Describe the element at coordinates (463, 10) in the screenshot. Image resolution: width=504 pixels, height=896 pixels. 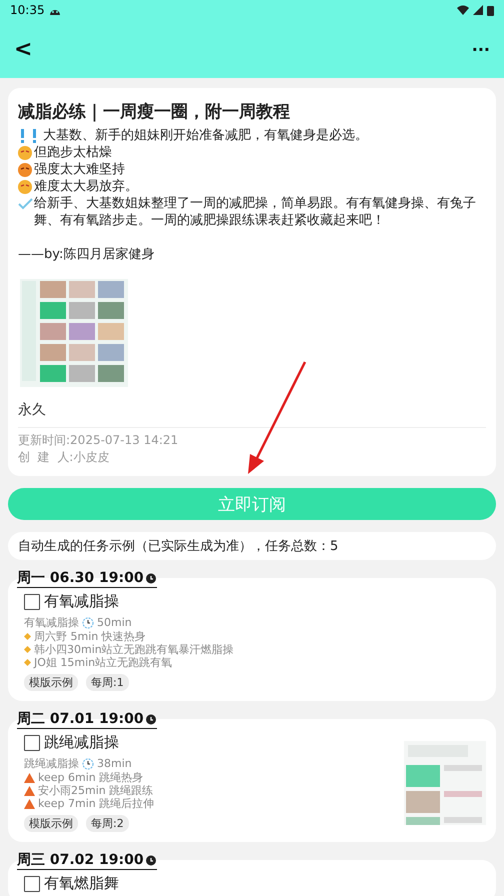
I see `wifi-icon` at that location.